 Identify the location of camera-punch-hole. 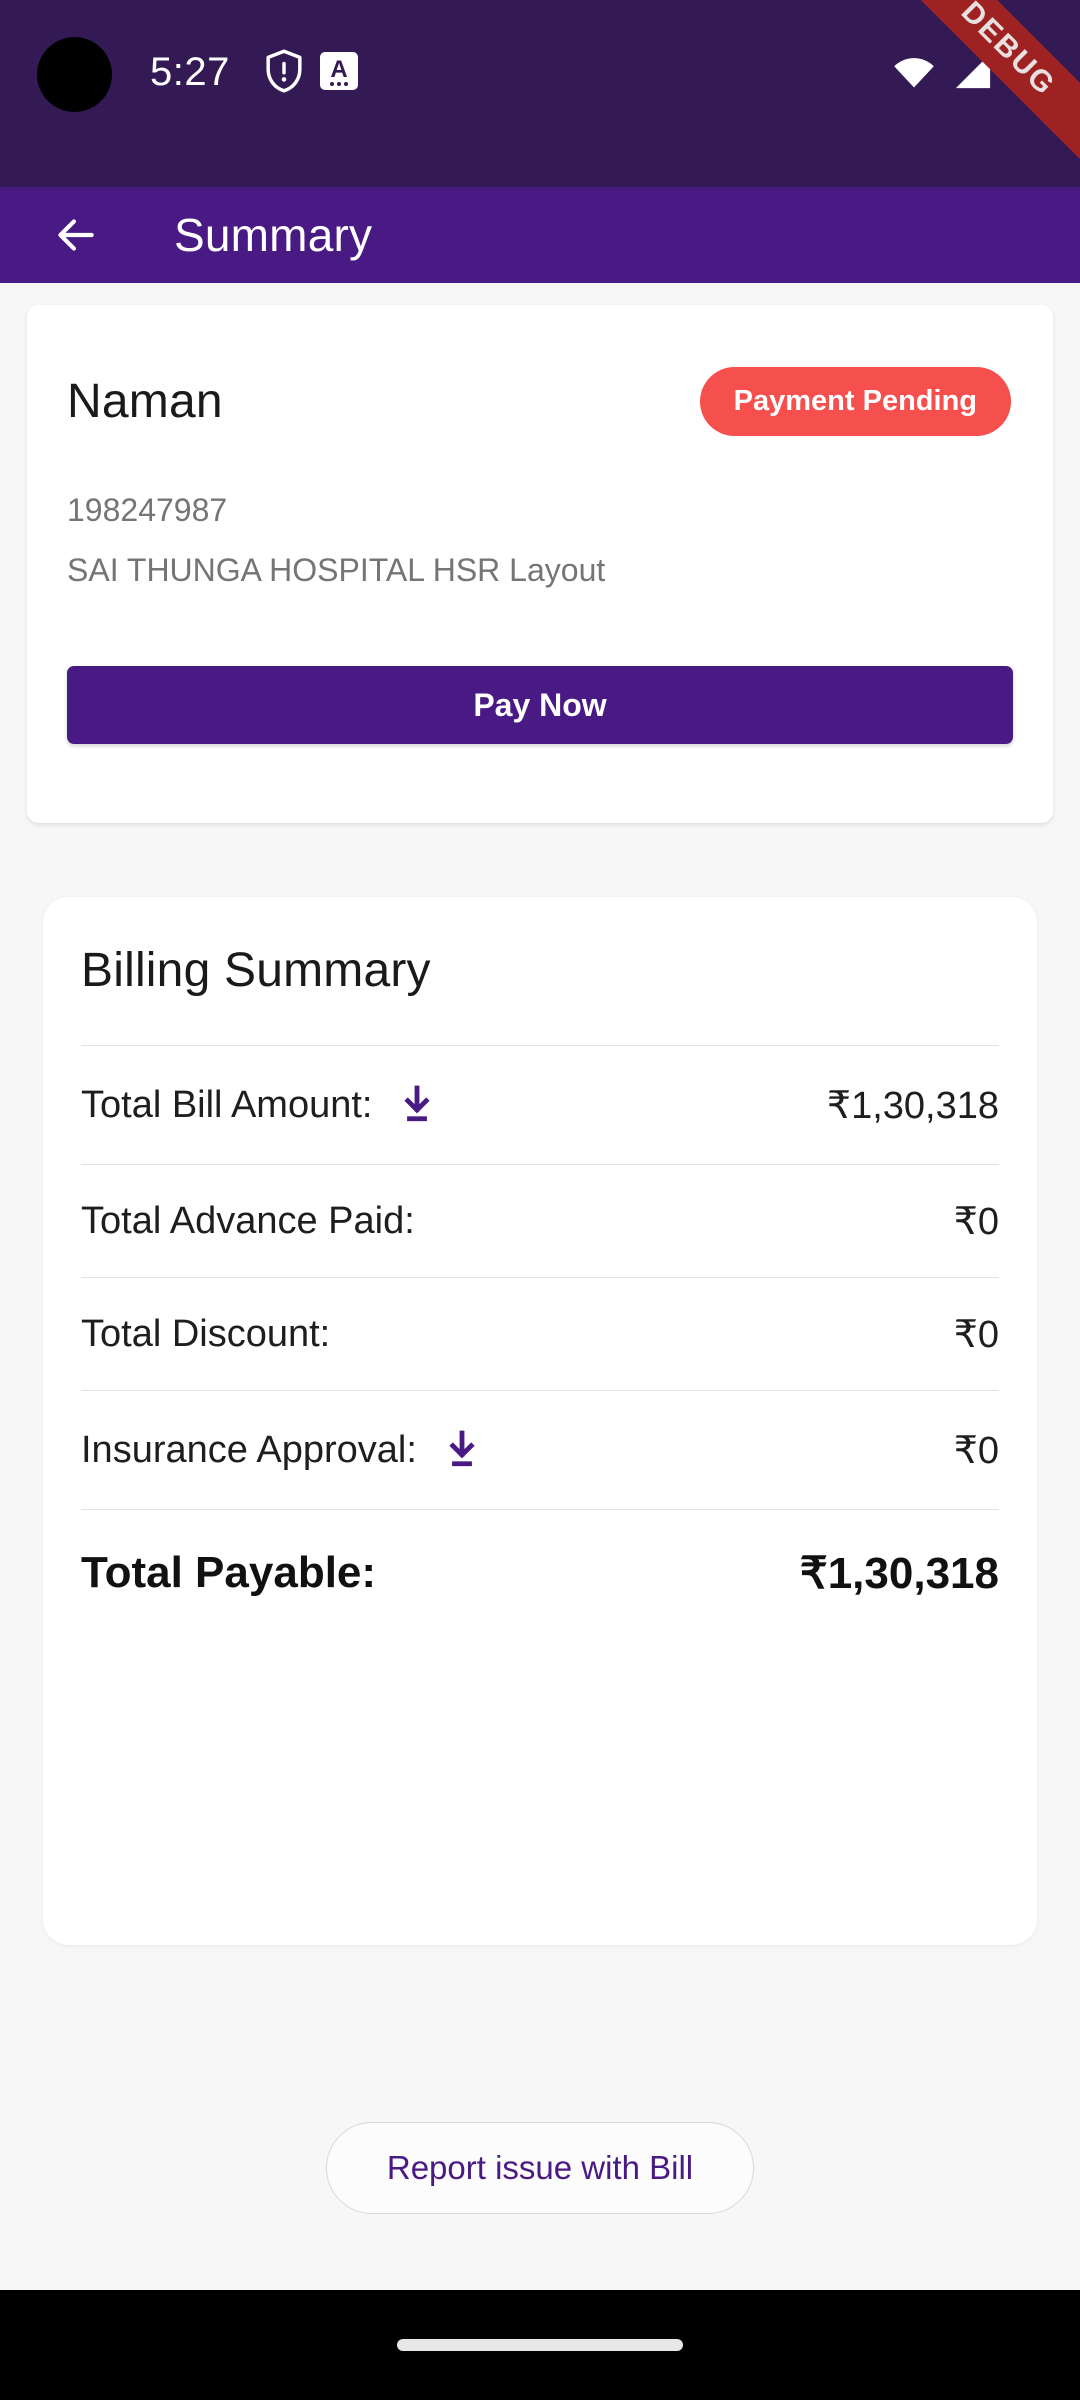
(74, 74).